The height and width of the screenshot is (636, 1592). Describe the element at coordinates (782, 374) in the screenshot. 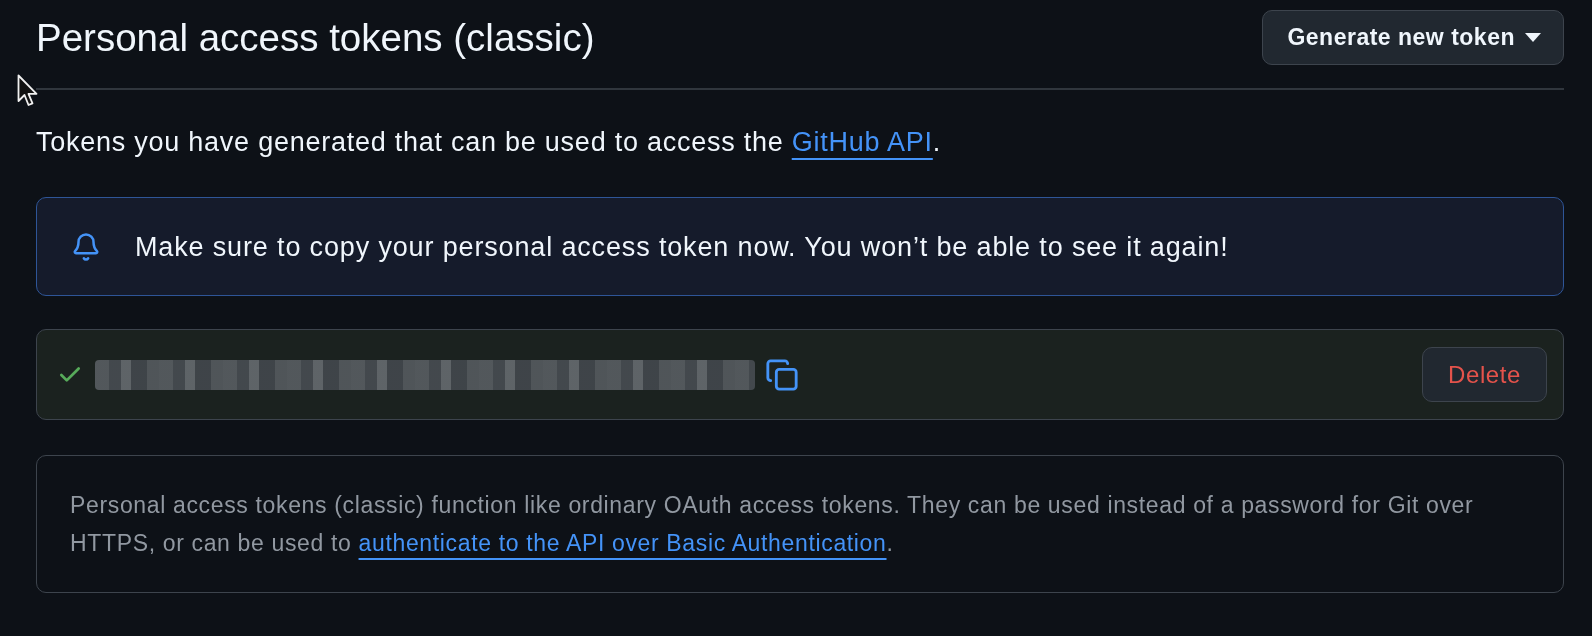

I see `copy-icon` at that location.